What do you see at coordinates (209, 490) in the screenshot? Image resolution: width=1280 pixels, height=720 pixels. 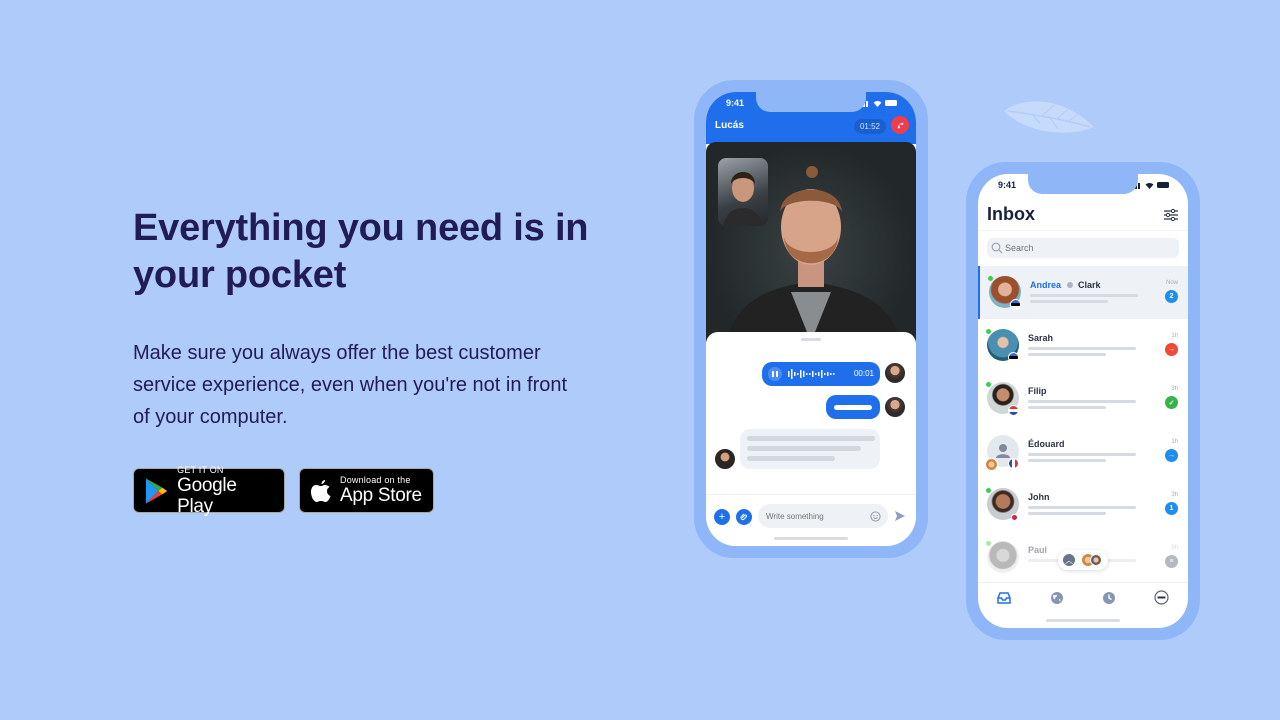 I see `google-play-button: GET IT ON Google Play` at bounding box center [209, 490].